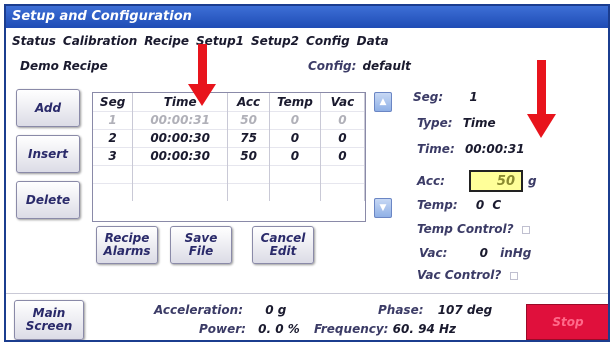  Describe the element at coordinates (249, 329) in the screenshot. I see `power-readout: Power: 0. 0 %` at that location.